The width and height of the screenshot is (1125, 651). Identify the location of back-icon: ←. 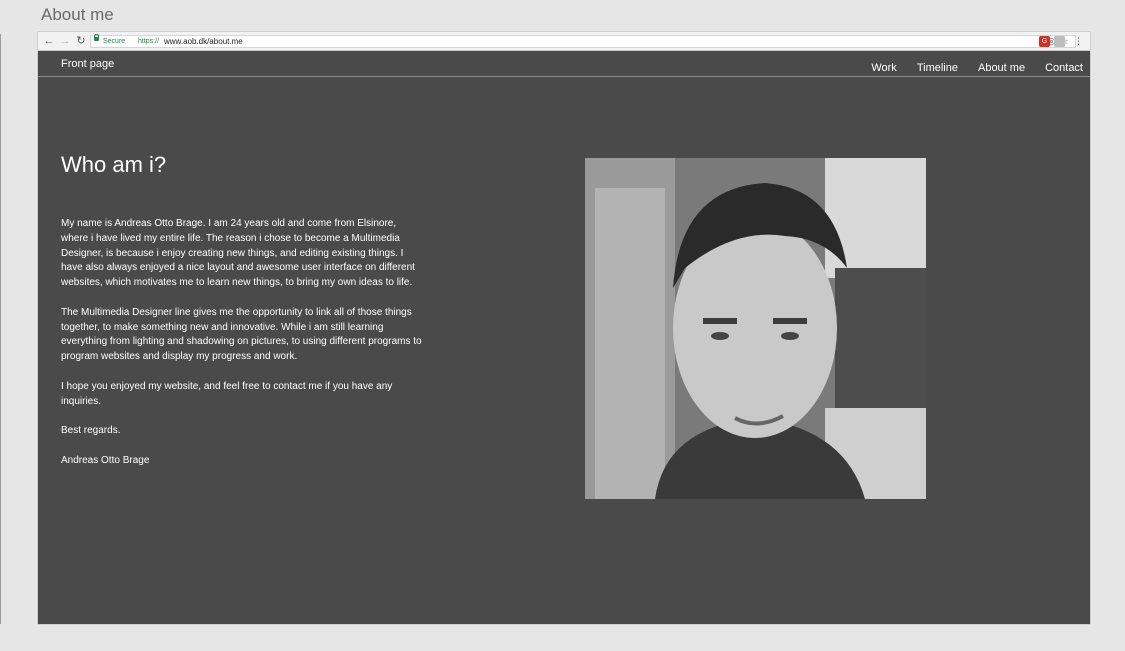
(49, 41).